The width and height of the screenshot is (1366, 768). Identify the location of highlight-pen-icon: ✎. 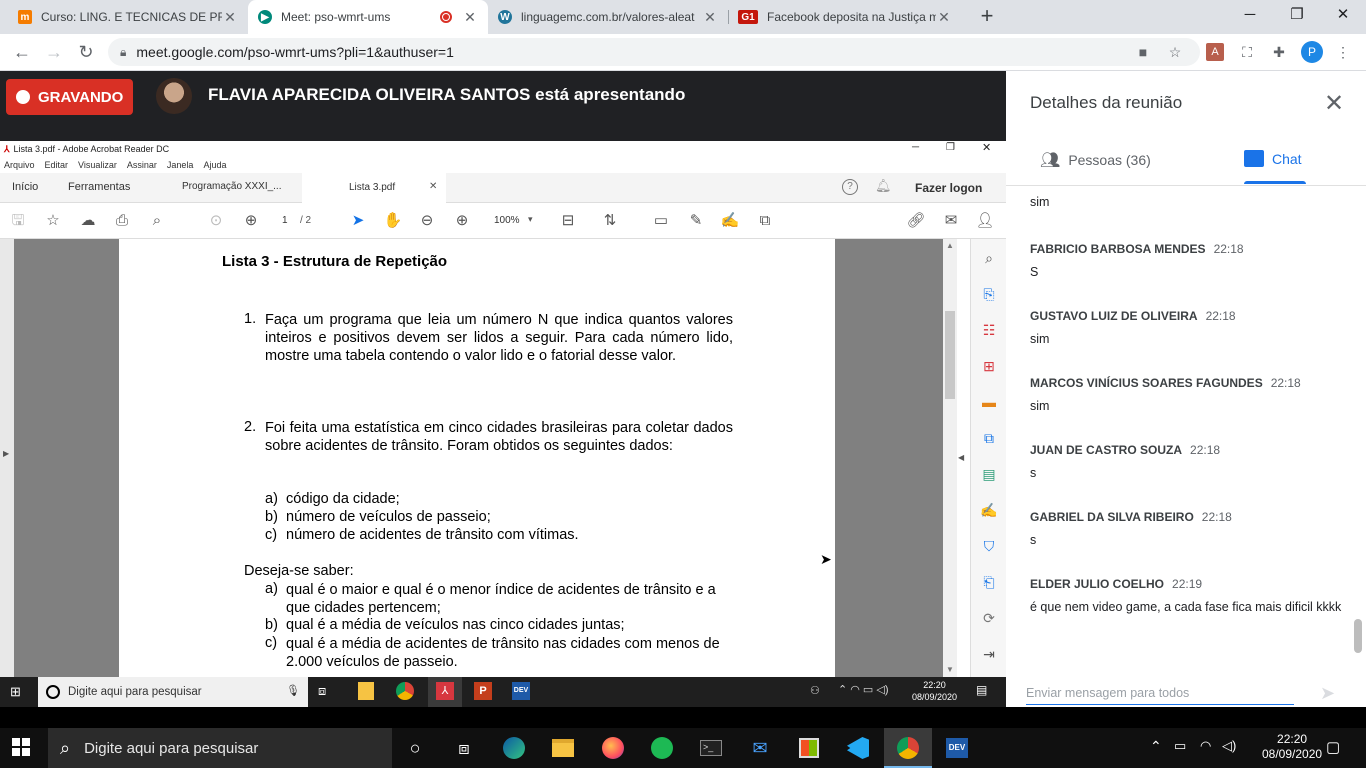
(696, 221).